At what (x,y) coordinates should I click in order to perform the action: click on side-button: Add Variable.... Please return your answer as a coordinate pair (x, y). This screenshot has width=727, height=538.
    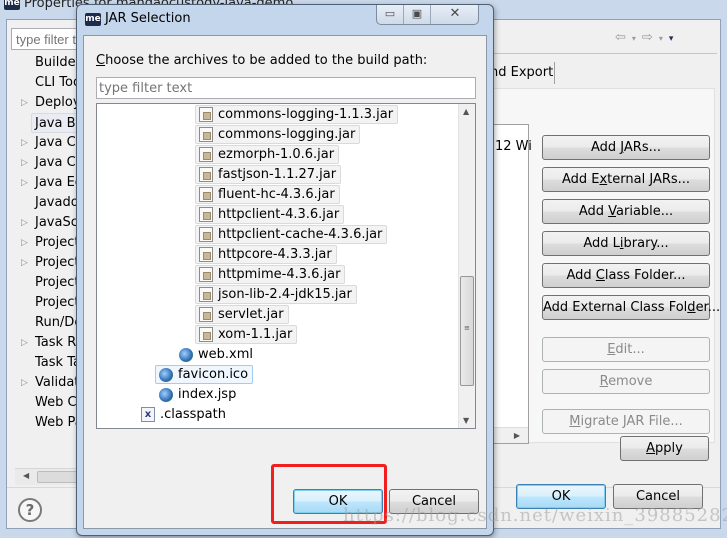
    Looking at the image, I should click on (626, 211).